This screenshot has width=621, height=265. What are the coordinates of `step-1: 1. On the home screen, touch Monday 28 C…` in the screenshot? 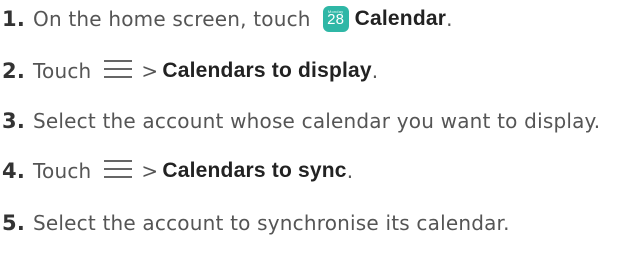 It's located at (227, 19).